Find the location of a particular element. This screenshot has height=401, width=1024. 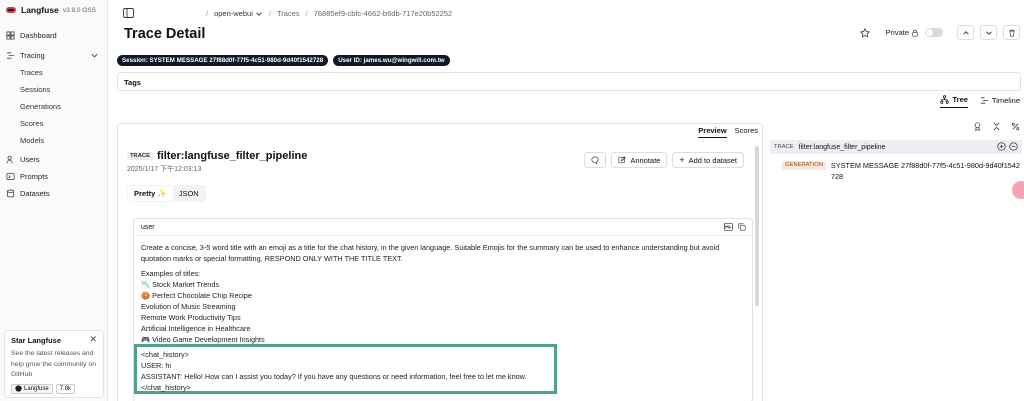

delete-trace-button is located at coordinates (1011, 32).